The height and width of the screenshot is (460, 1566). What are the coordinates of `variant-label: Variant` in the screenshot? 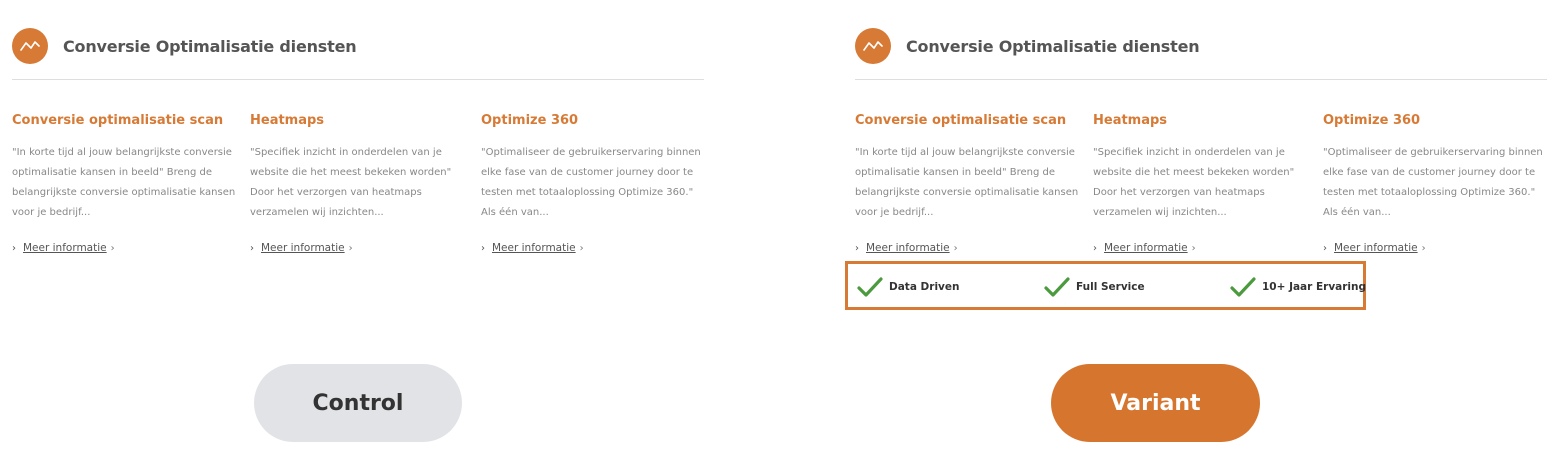 It's located at (1155, 403).